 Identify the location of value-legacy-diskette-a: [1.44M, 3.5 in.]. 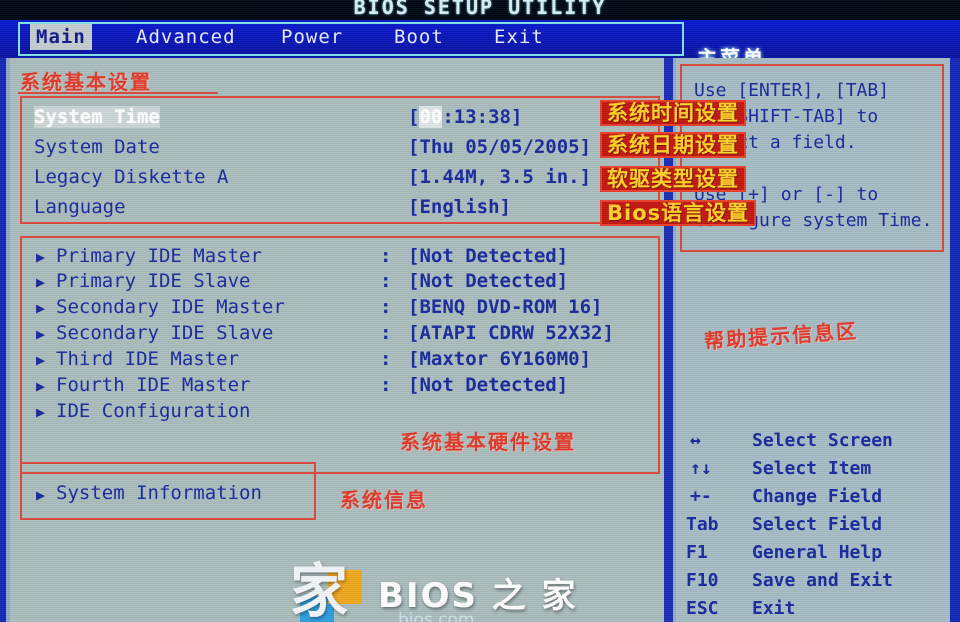
(499, 177).